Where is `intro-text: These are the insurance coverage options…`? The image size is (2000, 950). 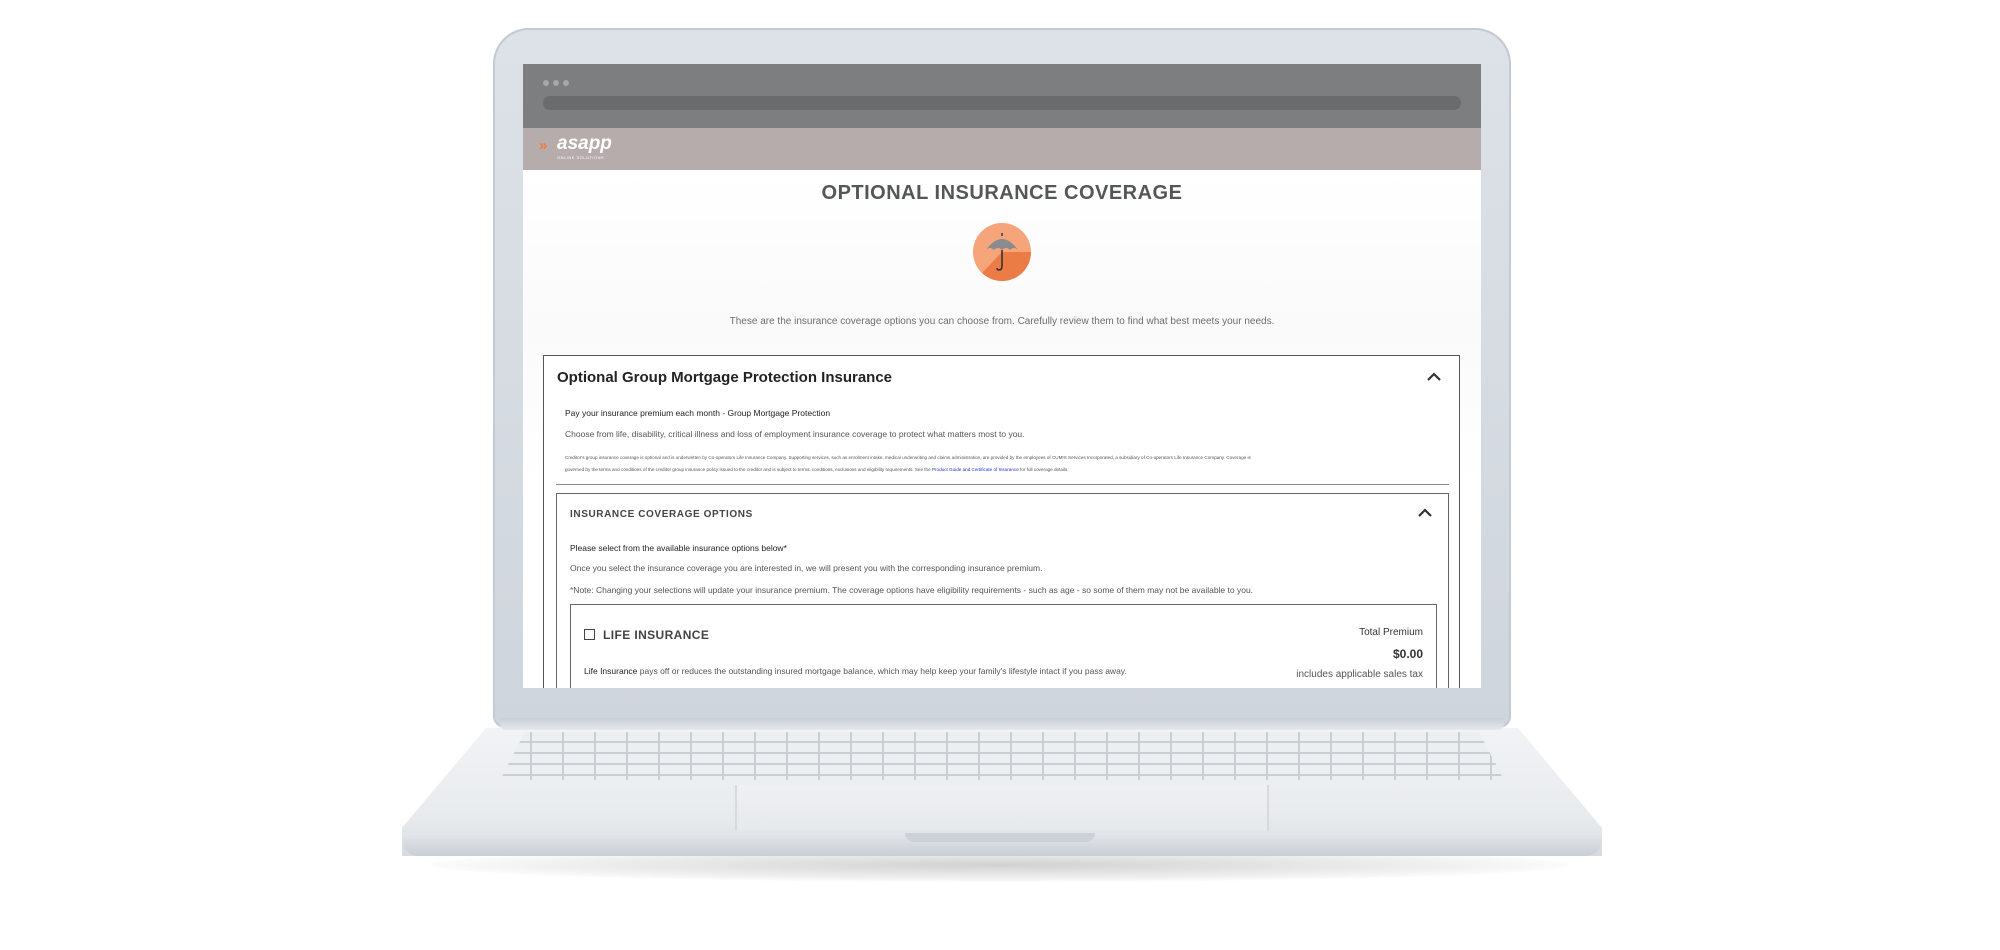 intro-text: These are the insurance coverage options… is located at coordinates (1002, 321).